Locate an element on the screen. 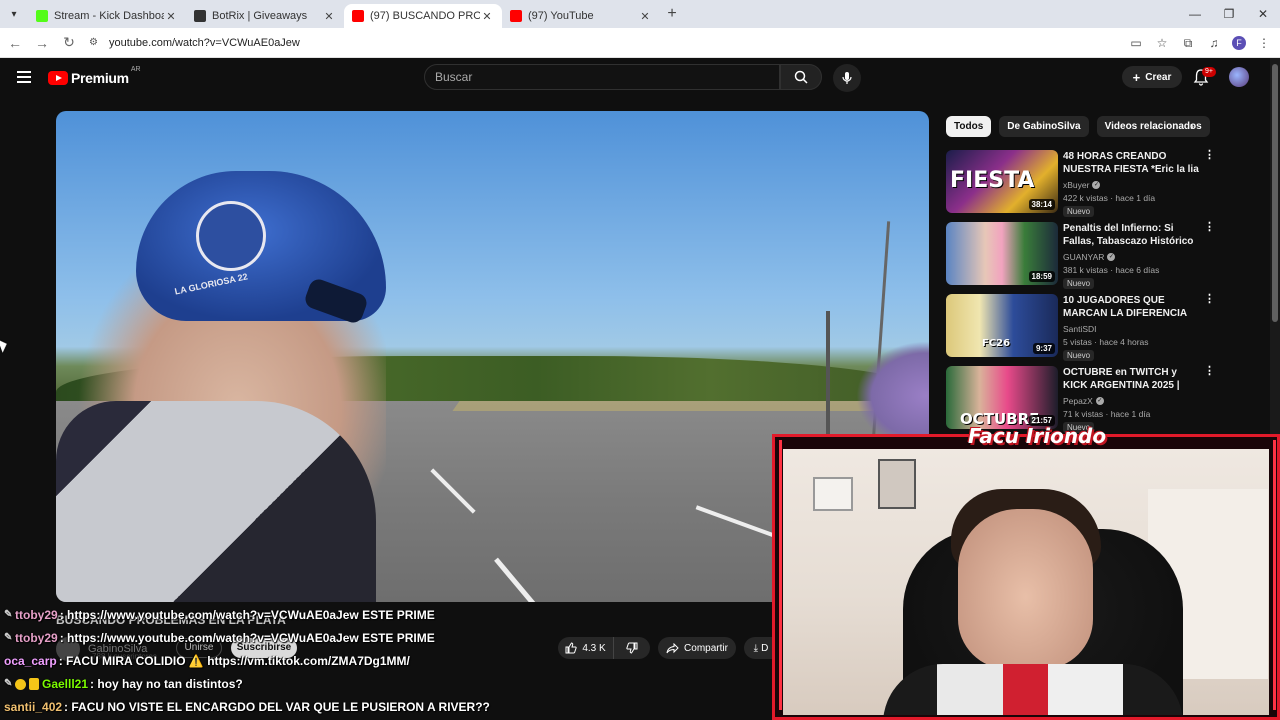 Image resolution: width=1280 pixels, height=720 pixels. like-count: 4.3 K is located at coordinates (594, 648).